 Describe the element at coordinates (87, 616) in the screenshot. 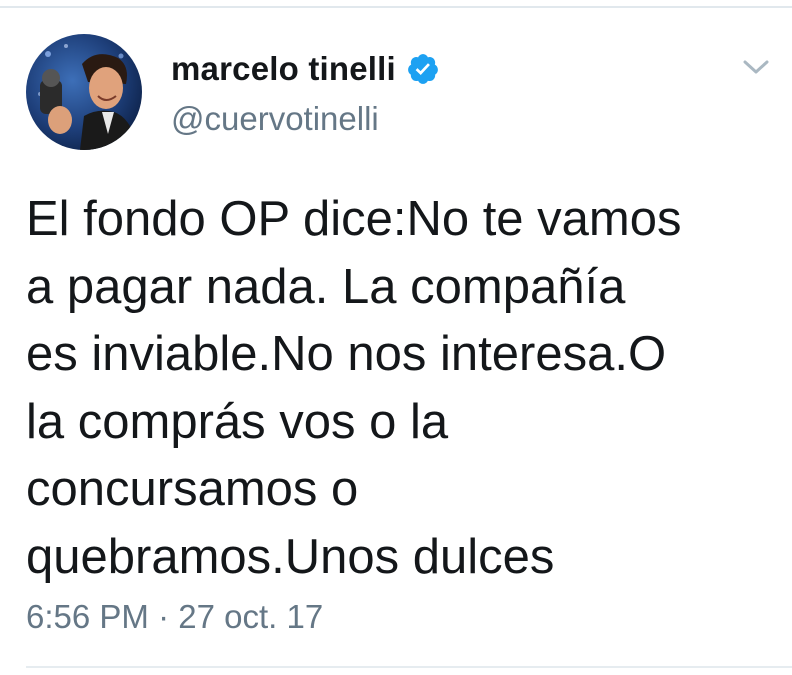

I see `tweet-time: 6:56 PM` at that location.